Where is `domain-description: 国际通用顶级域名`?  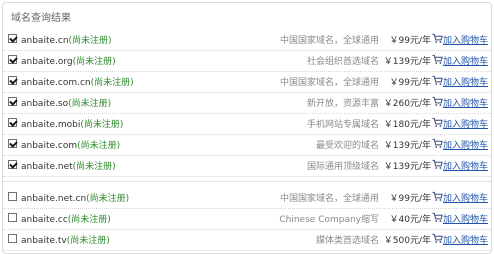
domain-description: 国际通用顶级域名 is located at coordinates (342, 167).